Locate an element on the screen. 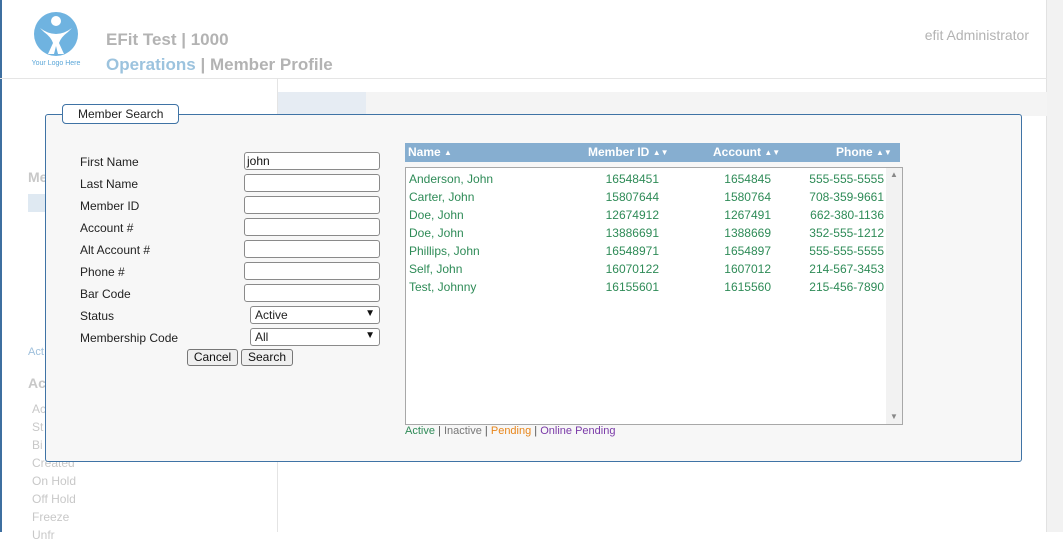 The width and height of the screenshot is (1063, 542). legend-inactive: Inactive is located at coordinates (462, 431).